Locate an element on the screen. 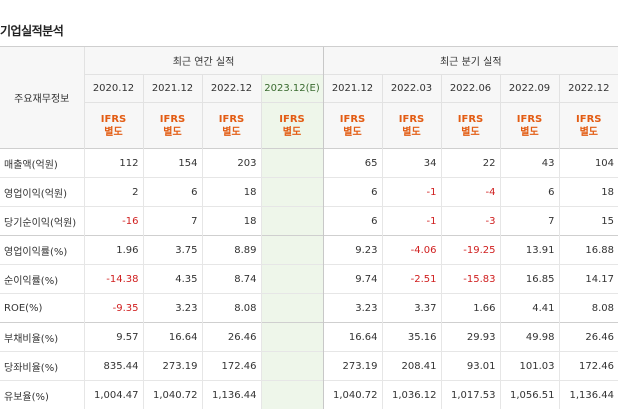 Image resolution: width=618 pixels, height=409 pixels. table-cell: 203 is located at coordinates (231, 163).